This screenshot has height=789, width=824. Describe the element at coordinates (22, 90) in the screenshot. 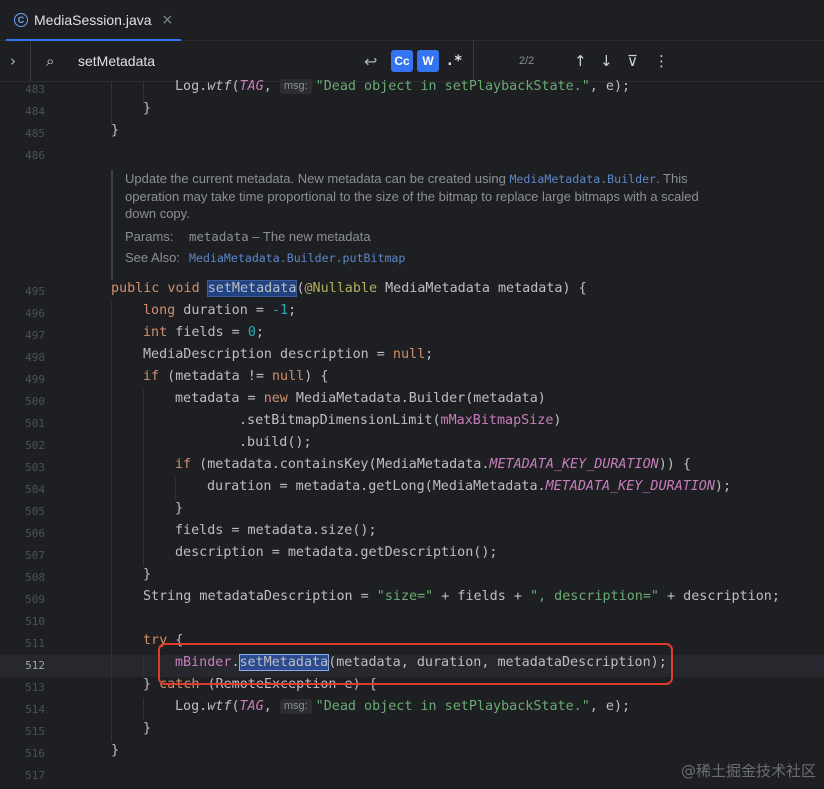

I see `line-number: 483` at that location.